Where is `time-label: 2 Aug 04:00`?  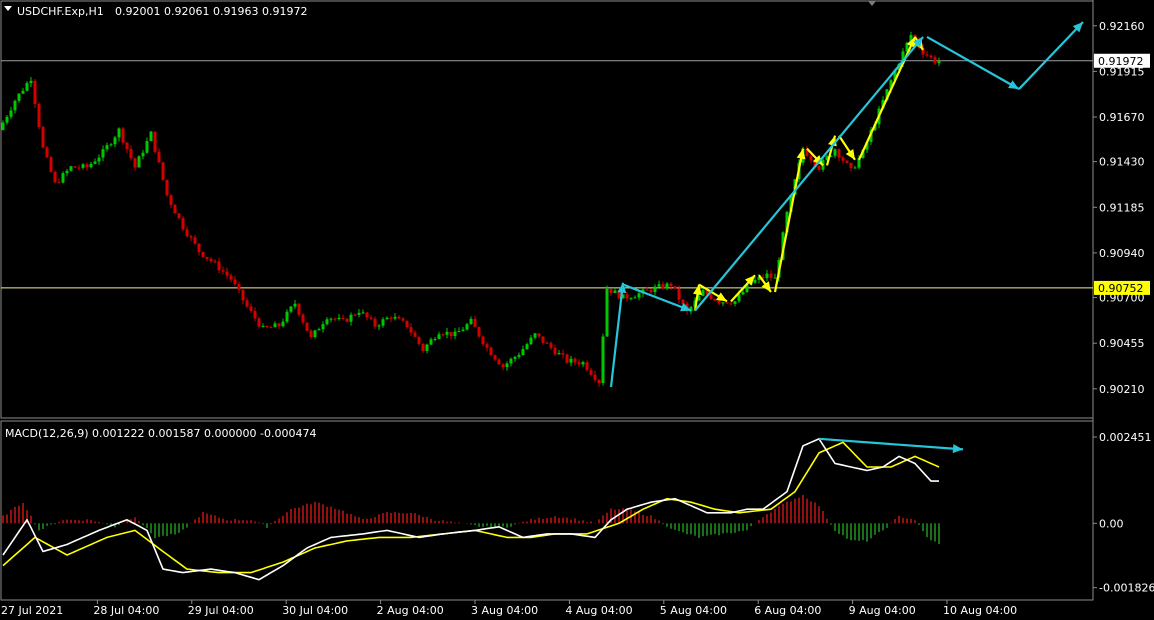 time-label: 2 Aug 04:00 is located at coordinates (410, 610).